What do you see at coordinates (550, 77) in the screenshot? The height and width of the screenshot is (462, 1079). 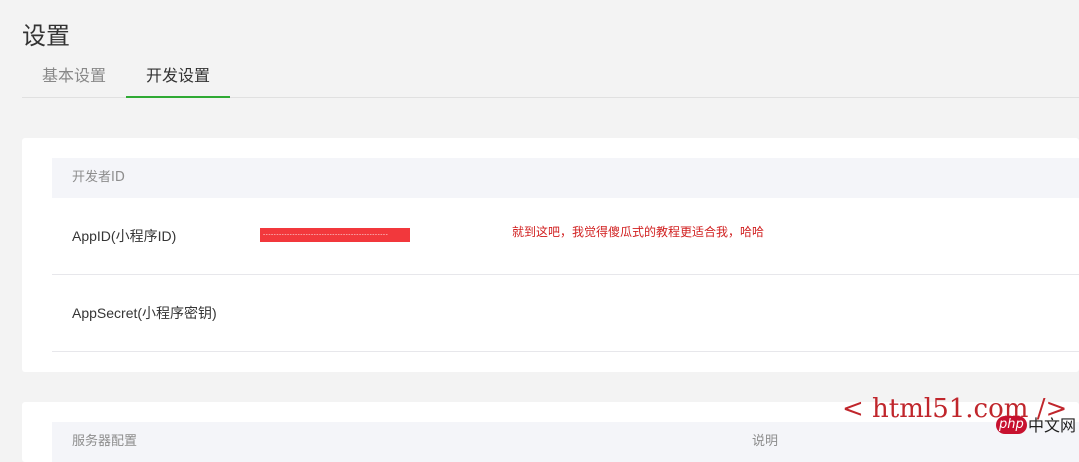 I see `tab-bar: 基本设置 开发设置` at bounding box center [550, 77].